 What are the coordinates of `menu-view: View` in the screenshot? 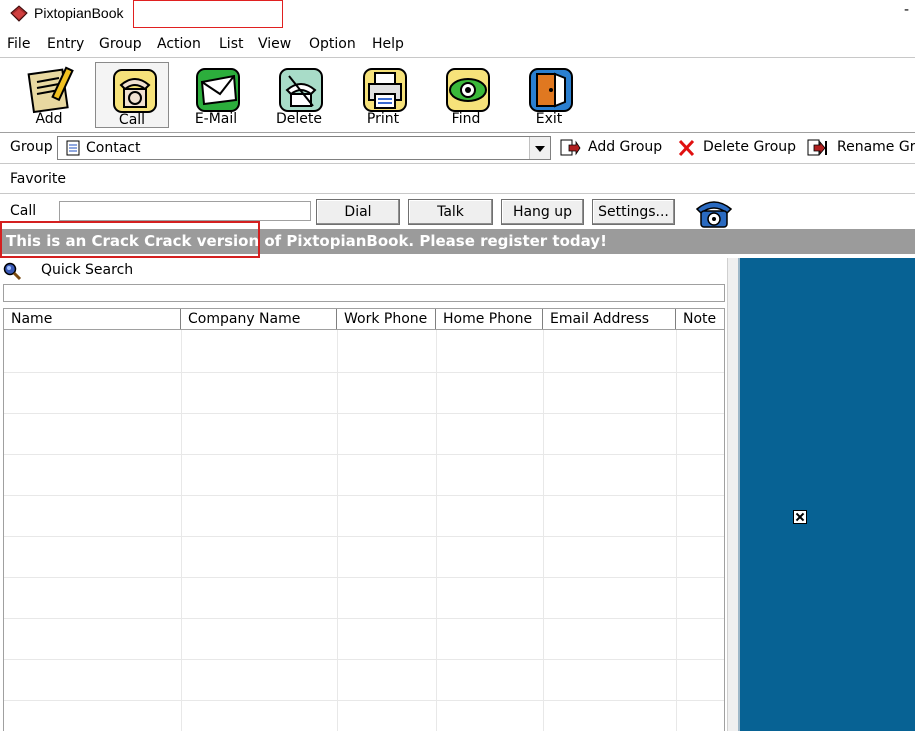 It's located at (274, 44).